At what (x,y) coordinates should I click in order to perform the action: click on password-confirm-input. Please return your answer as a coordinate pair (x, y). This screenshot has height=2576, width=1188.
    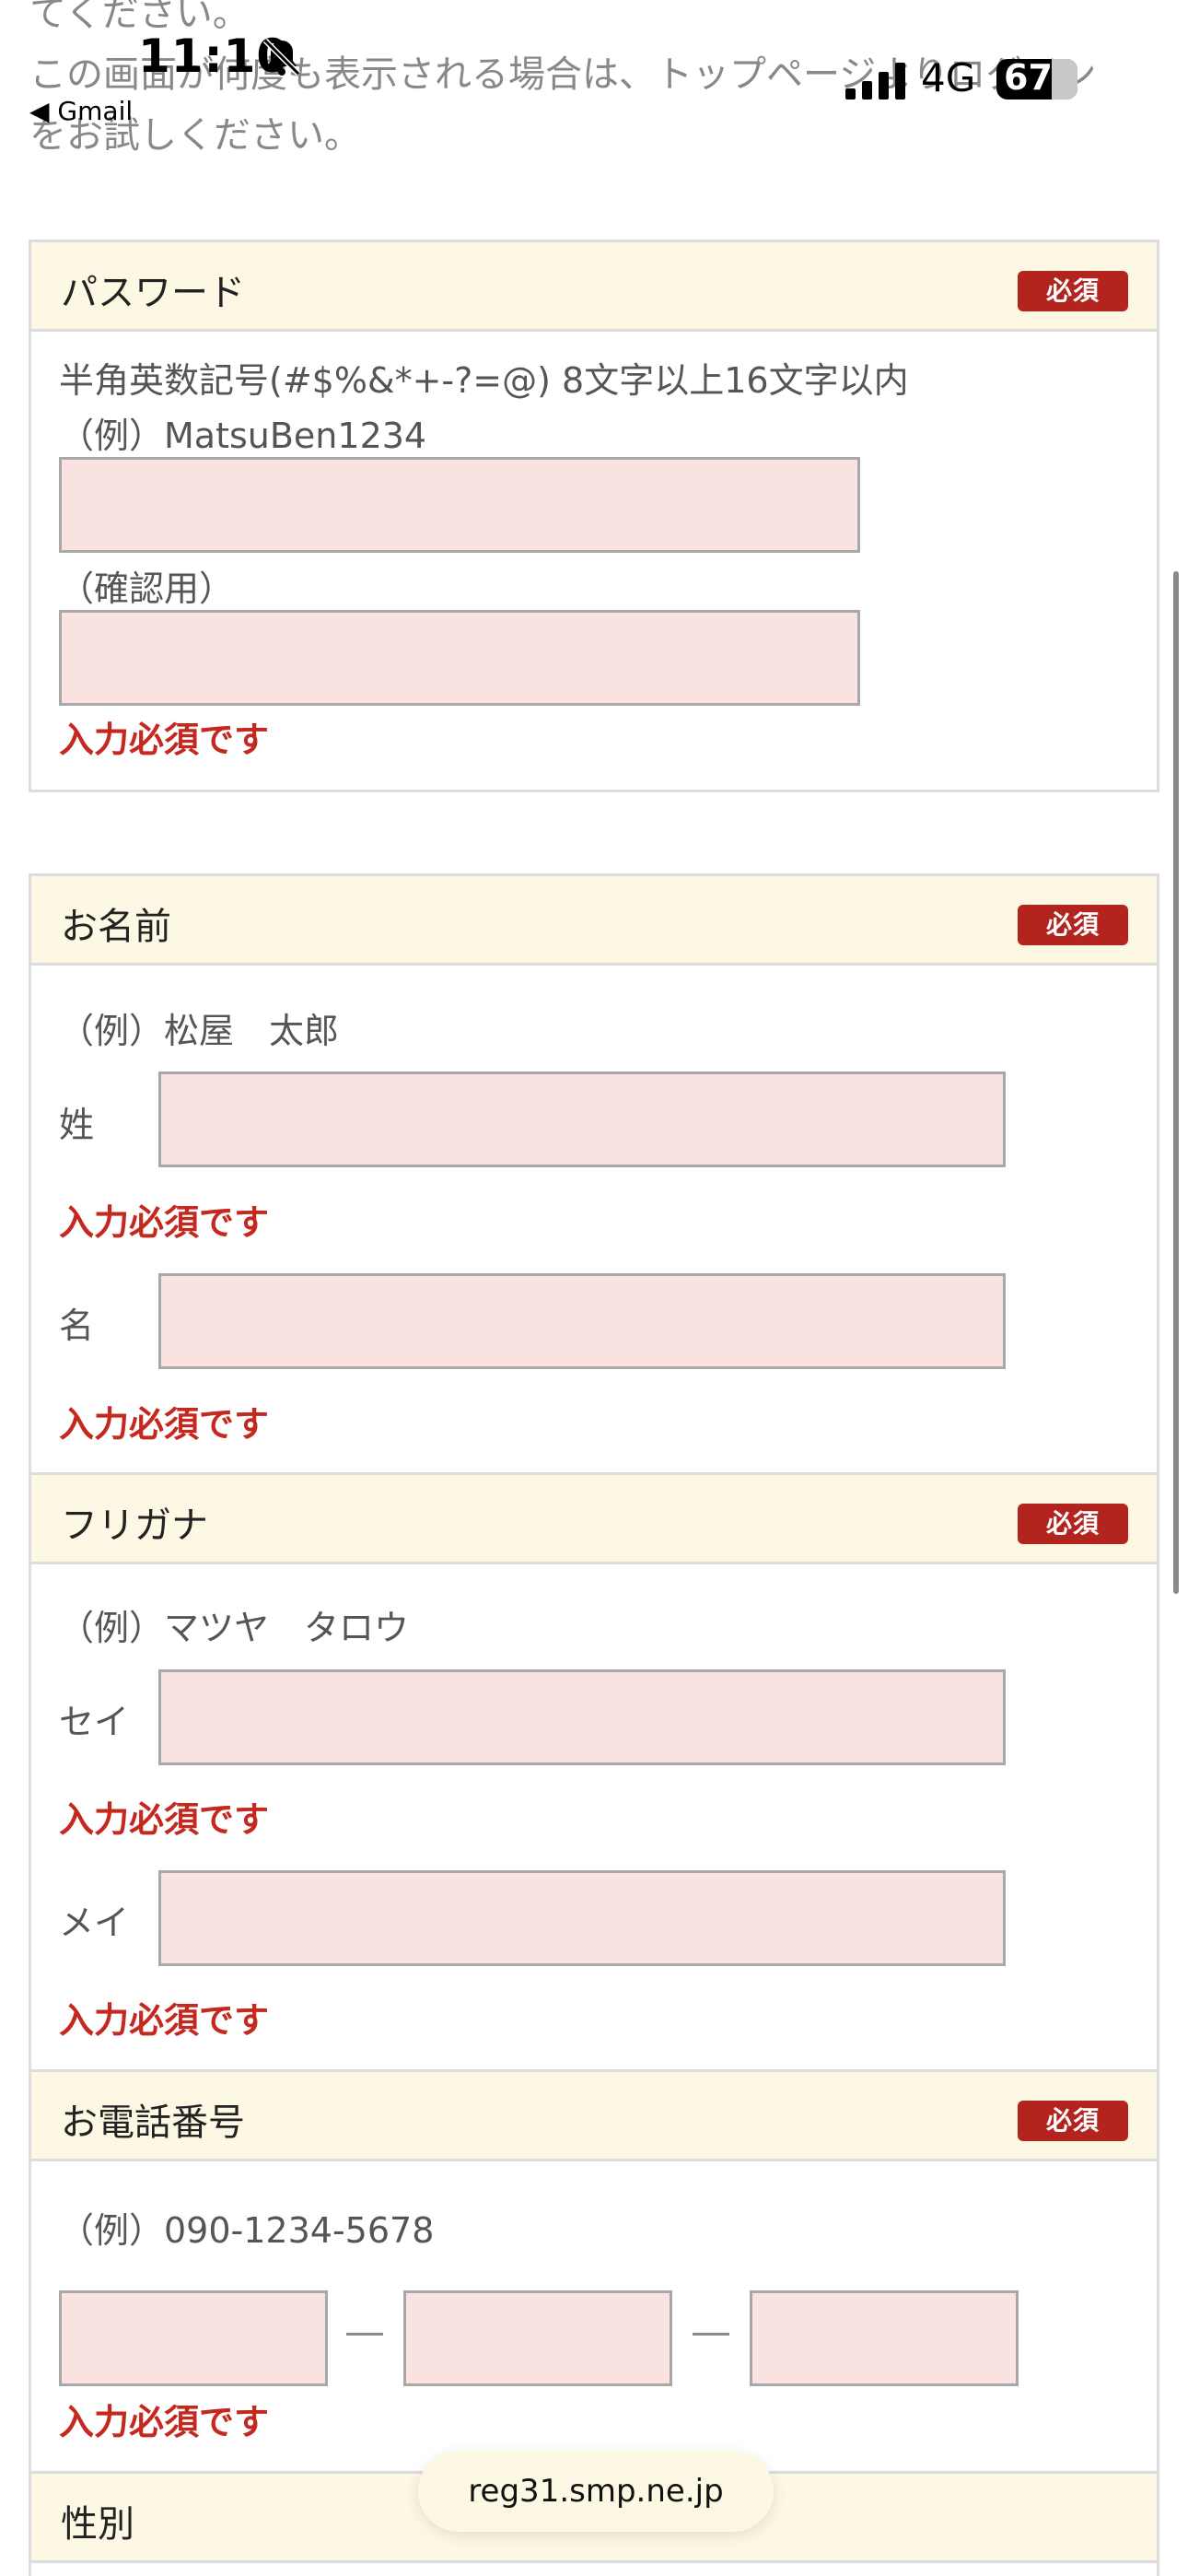
    Looking at the image, I should click on (459, 658).